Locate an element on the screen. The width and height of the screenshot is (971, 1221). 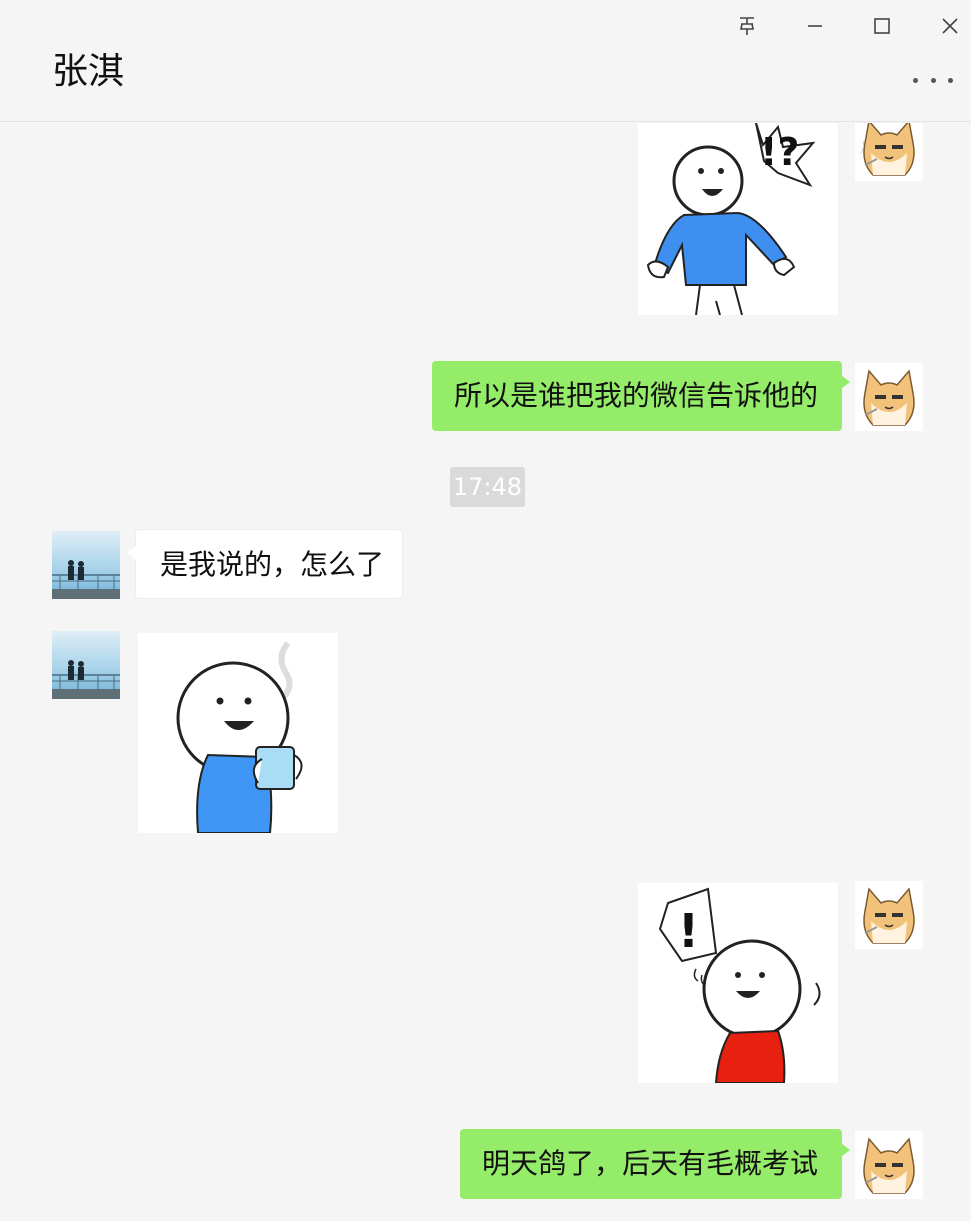
maximize-icon is located at coordinates (882, 26).